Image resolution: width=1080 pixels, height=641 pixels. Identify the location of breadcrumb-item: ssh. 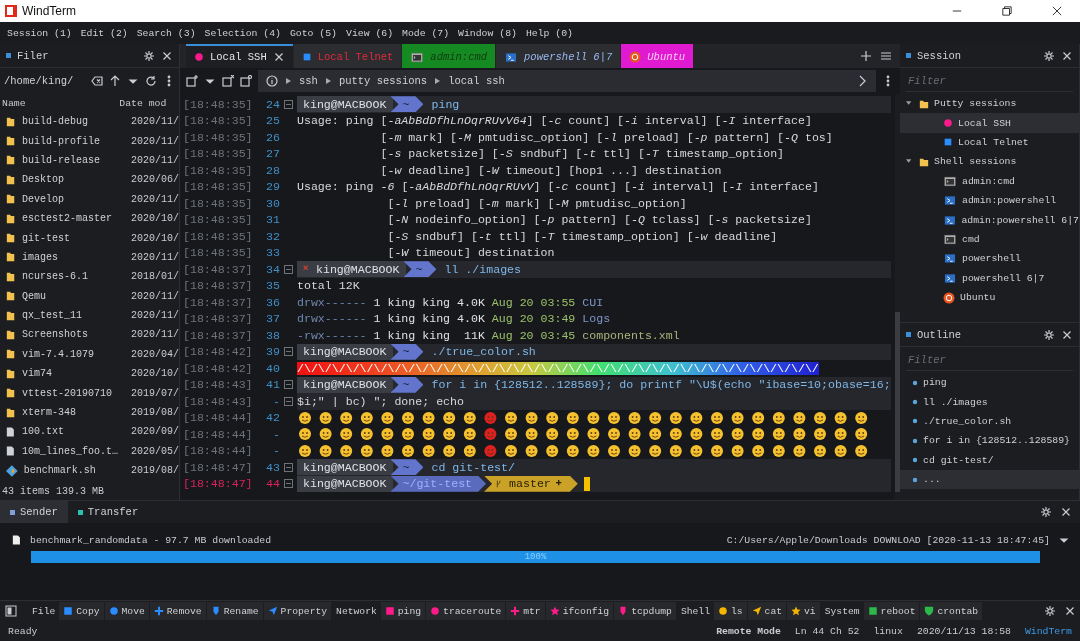
(308, 81).